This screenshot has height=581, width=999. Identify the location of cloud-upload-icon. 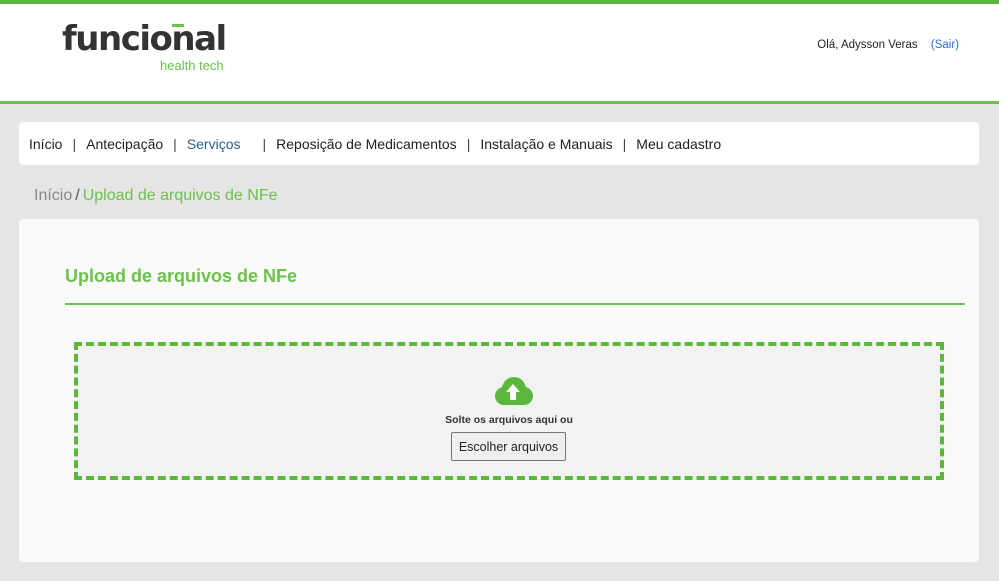
(514, 391).